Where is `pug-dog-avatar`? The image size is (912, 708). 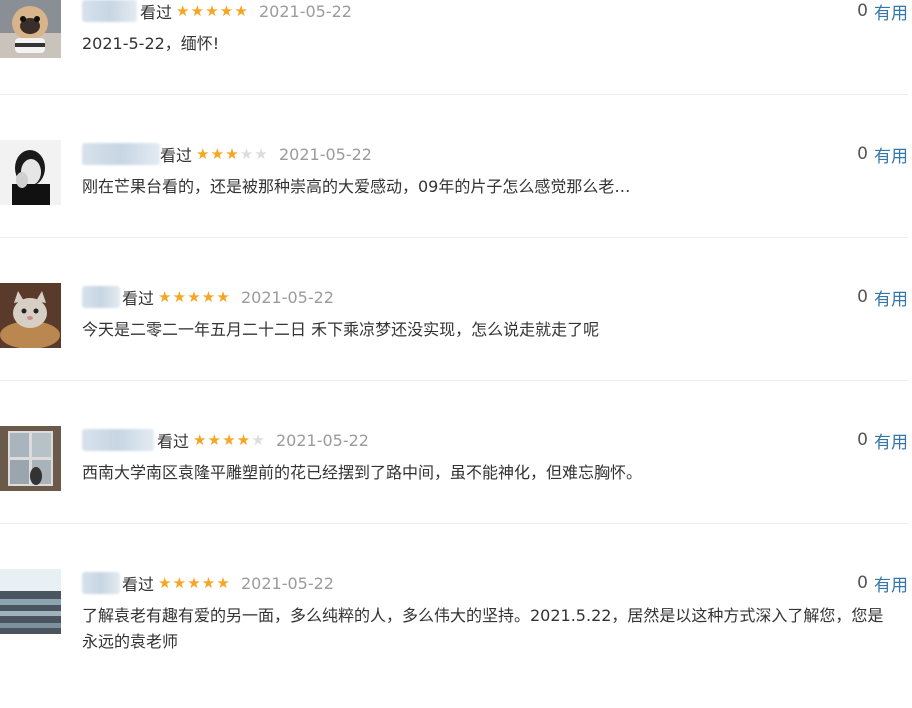
pug-dog-avatar is located at coordinates (30, 29).